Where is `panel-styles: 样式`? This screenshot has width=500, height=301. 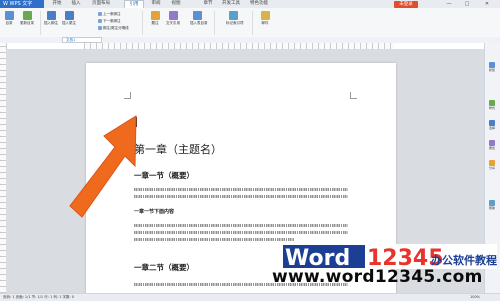
panel-styles: 样式 is located at coordinates (492, 105).